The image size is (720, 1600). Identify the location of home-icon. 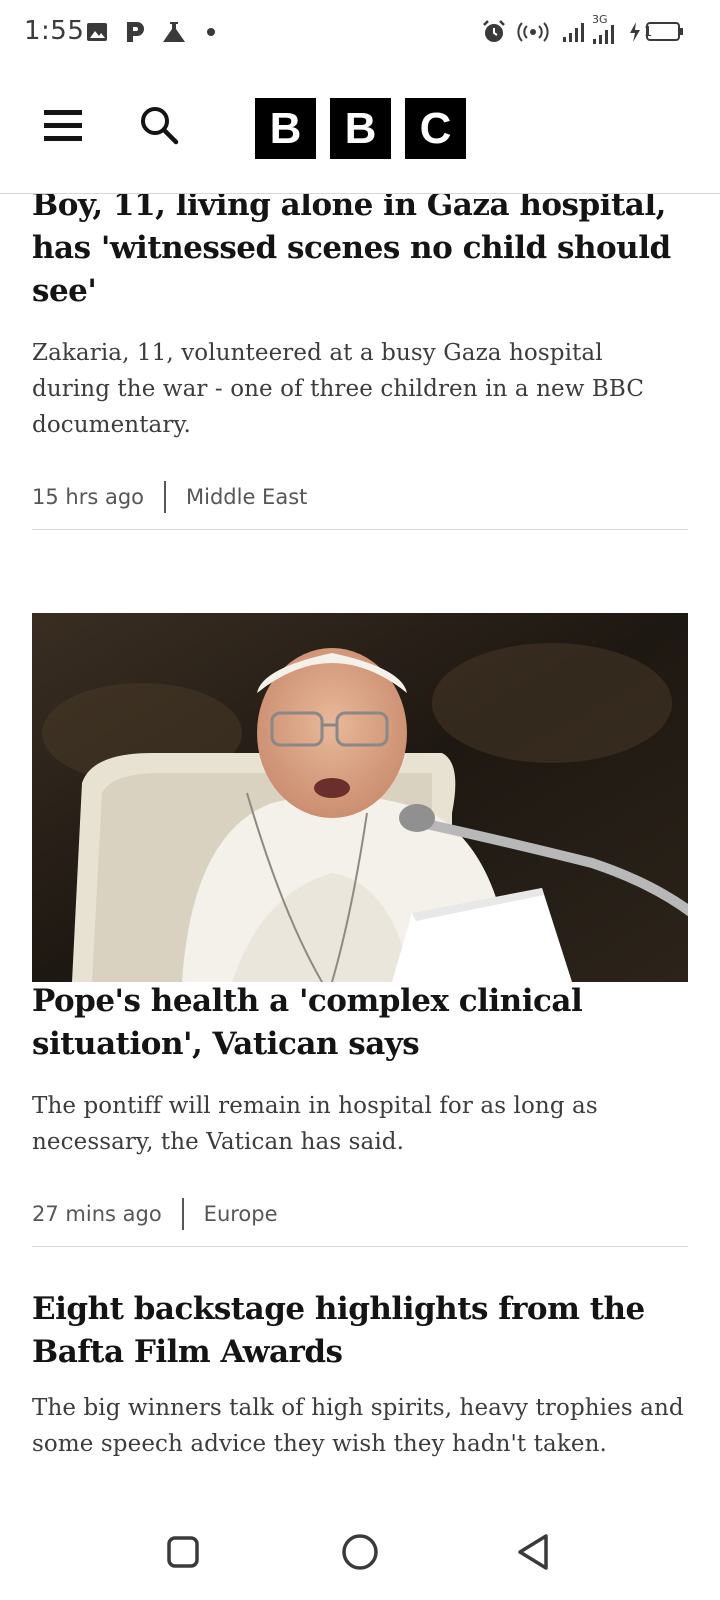
(360, 1552).